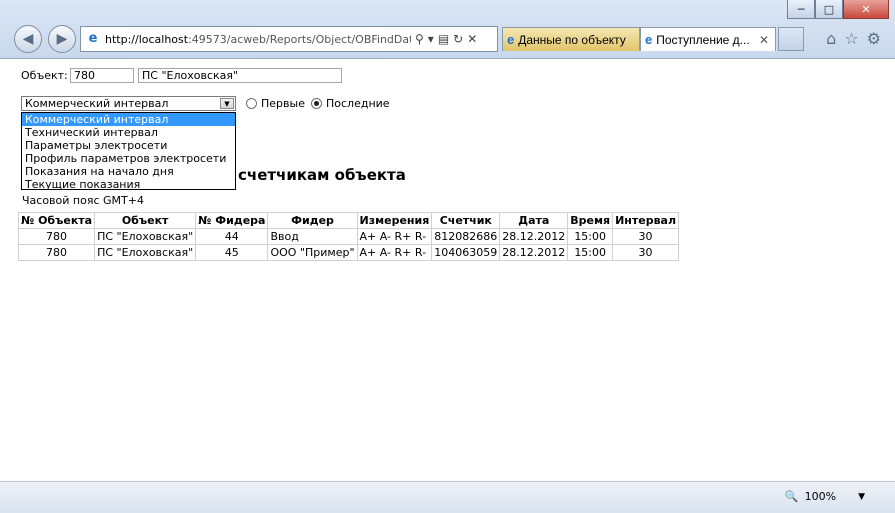  Describe the element at coordinates (590, 220) in the screenshot. I see `col-time: Время` at that location.